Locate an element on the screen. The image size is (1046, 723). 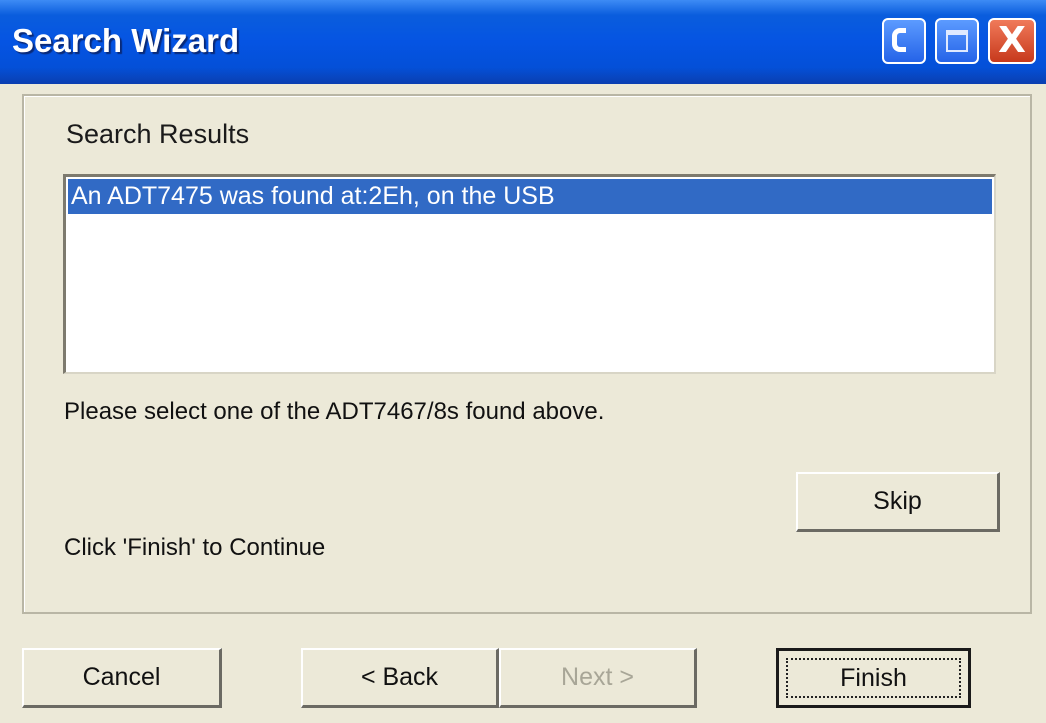
search-results-heading: Search Results is located at coordinates (158, 134).